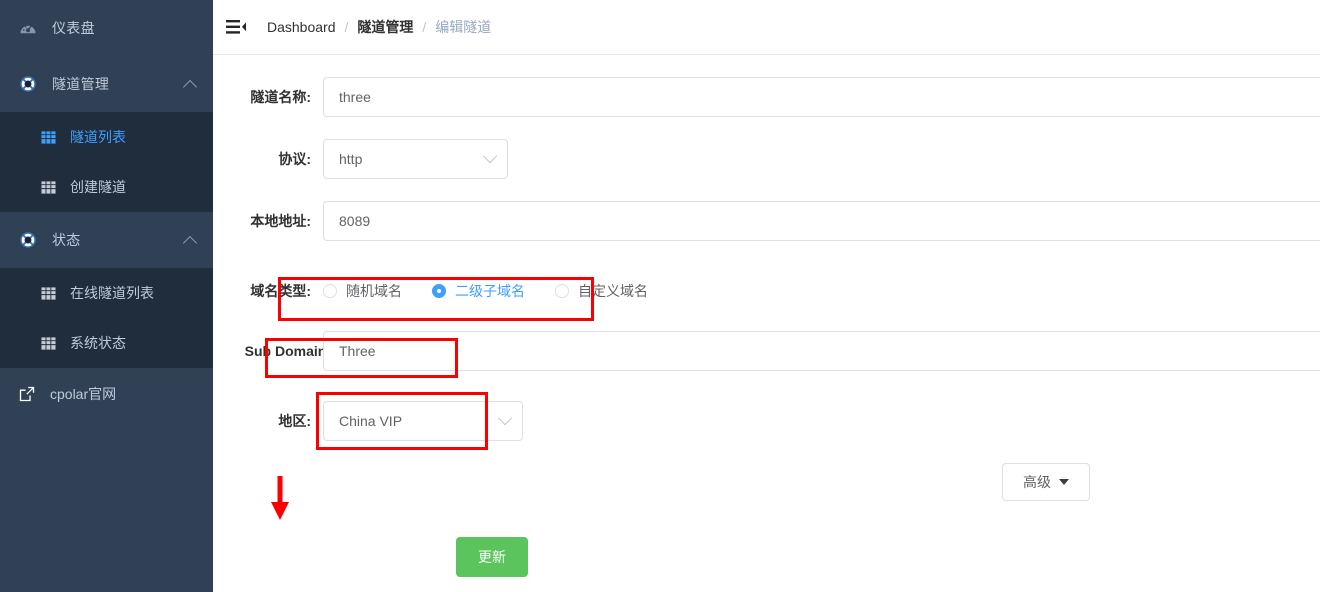 The height and width of the screenshot is (592, 1320). I want to click on domain-type-radio-group: 随机域名 二级子域名 自定义域名, so click(500, 291).